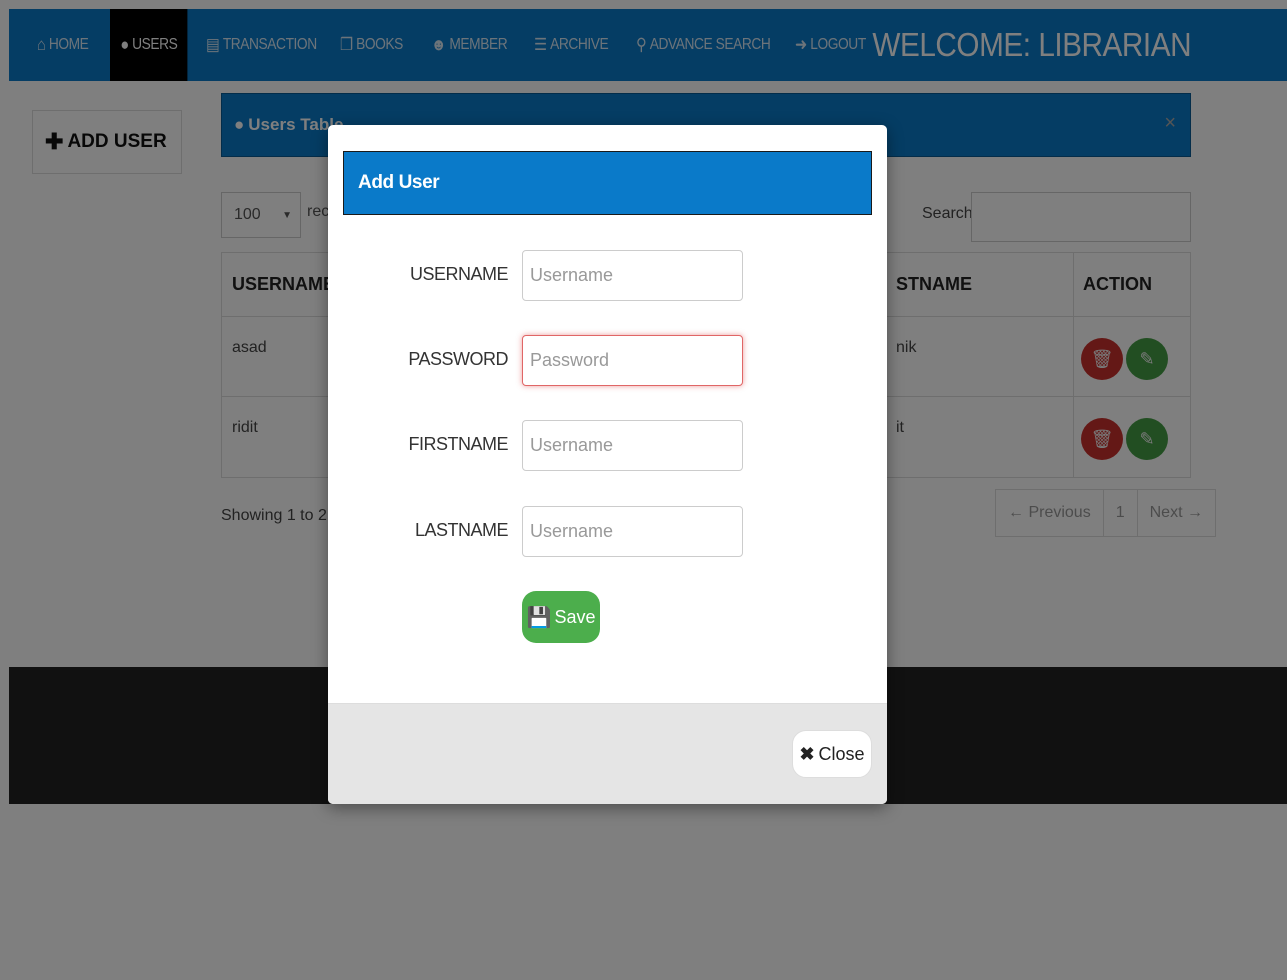  What do you see at coordinates (539, 617) in the screenshot?
I see `floppy-disk-icon: 💾` at bounding box center [539, 617].